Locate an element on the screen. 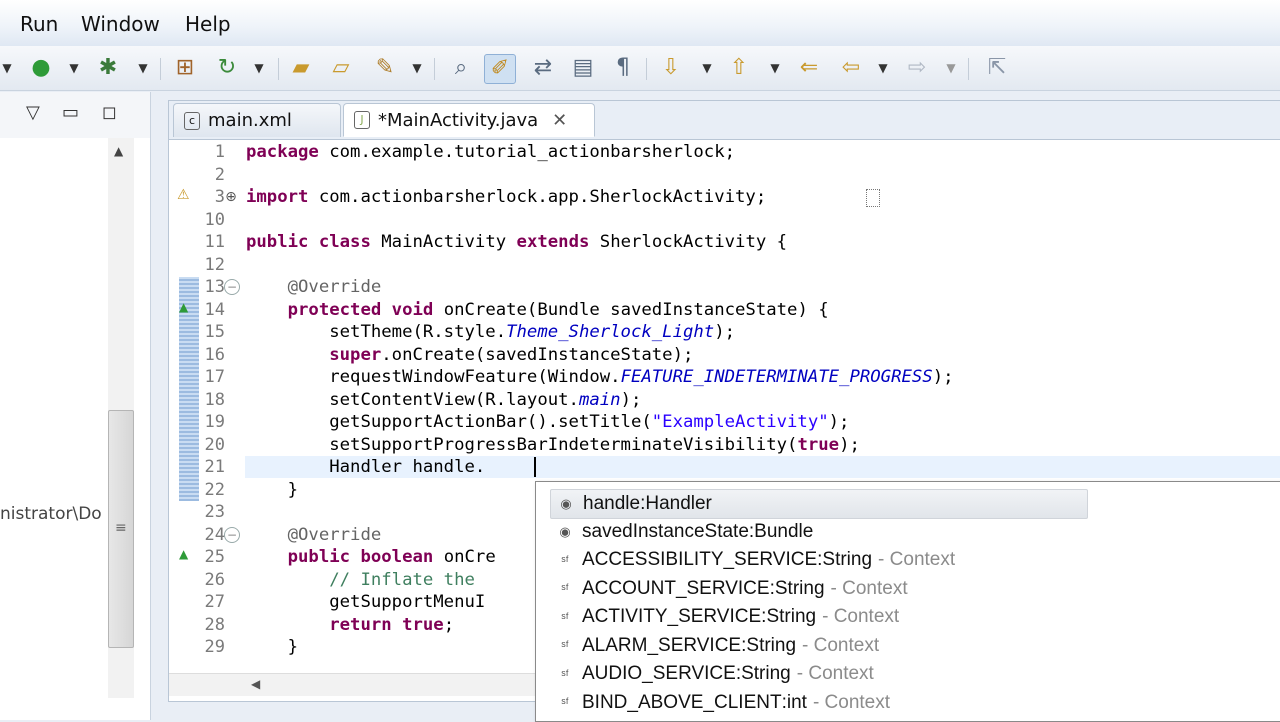  code-line: public boolean onCre is located at coordinates (371, 557).